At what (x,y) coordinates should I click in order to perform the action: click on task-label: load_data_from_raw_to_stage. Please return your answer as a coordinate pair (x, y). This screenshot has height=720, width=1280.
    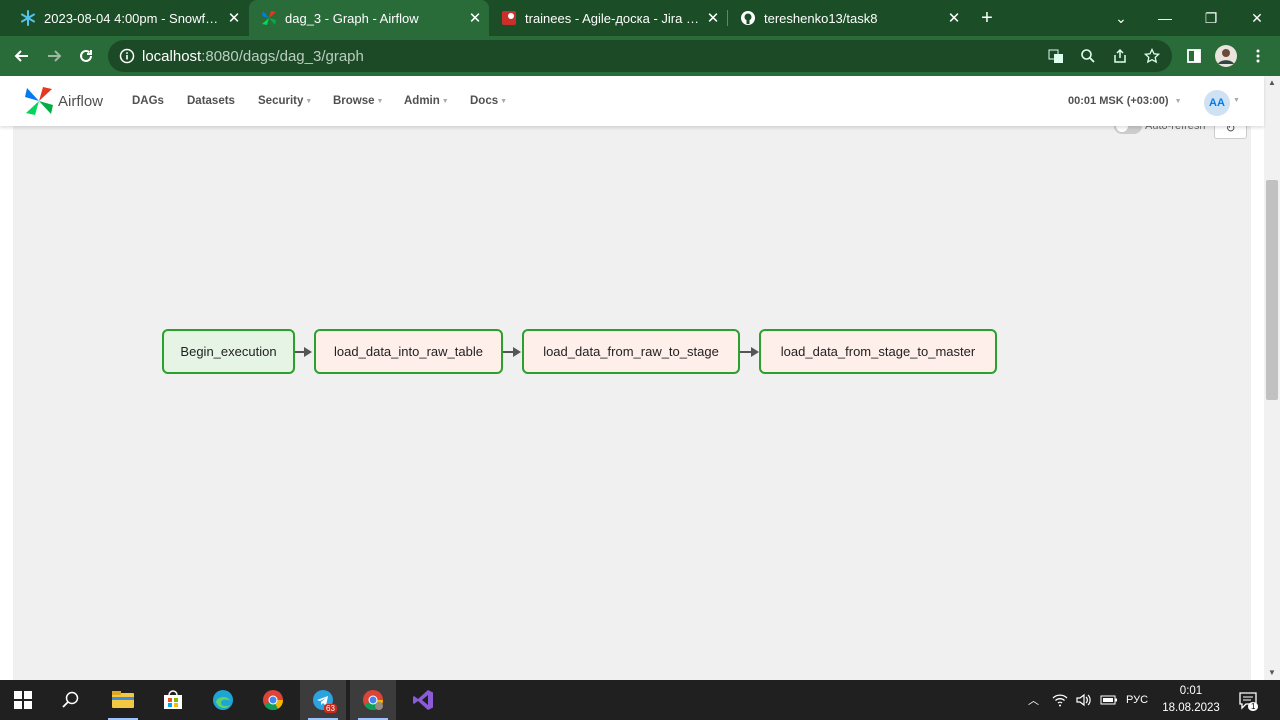
    Looking at the image, I should click on (631, 351).